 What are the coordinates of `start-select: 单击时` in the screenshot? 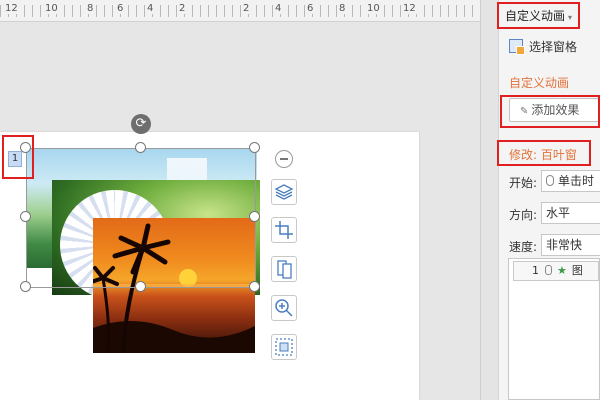 It's located at (570, 181).